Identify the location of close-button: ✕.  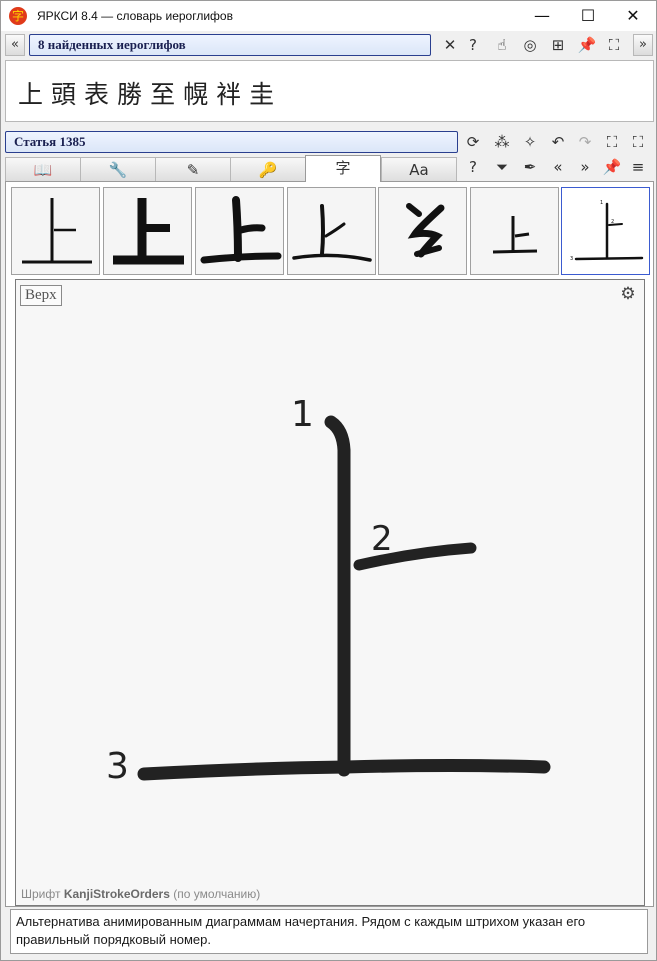
(633, 16).